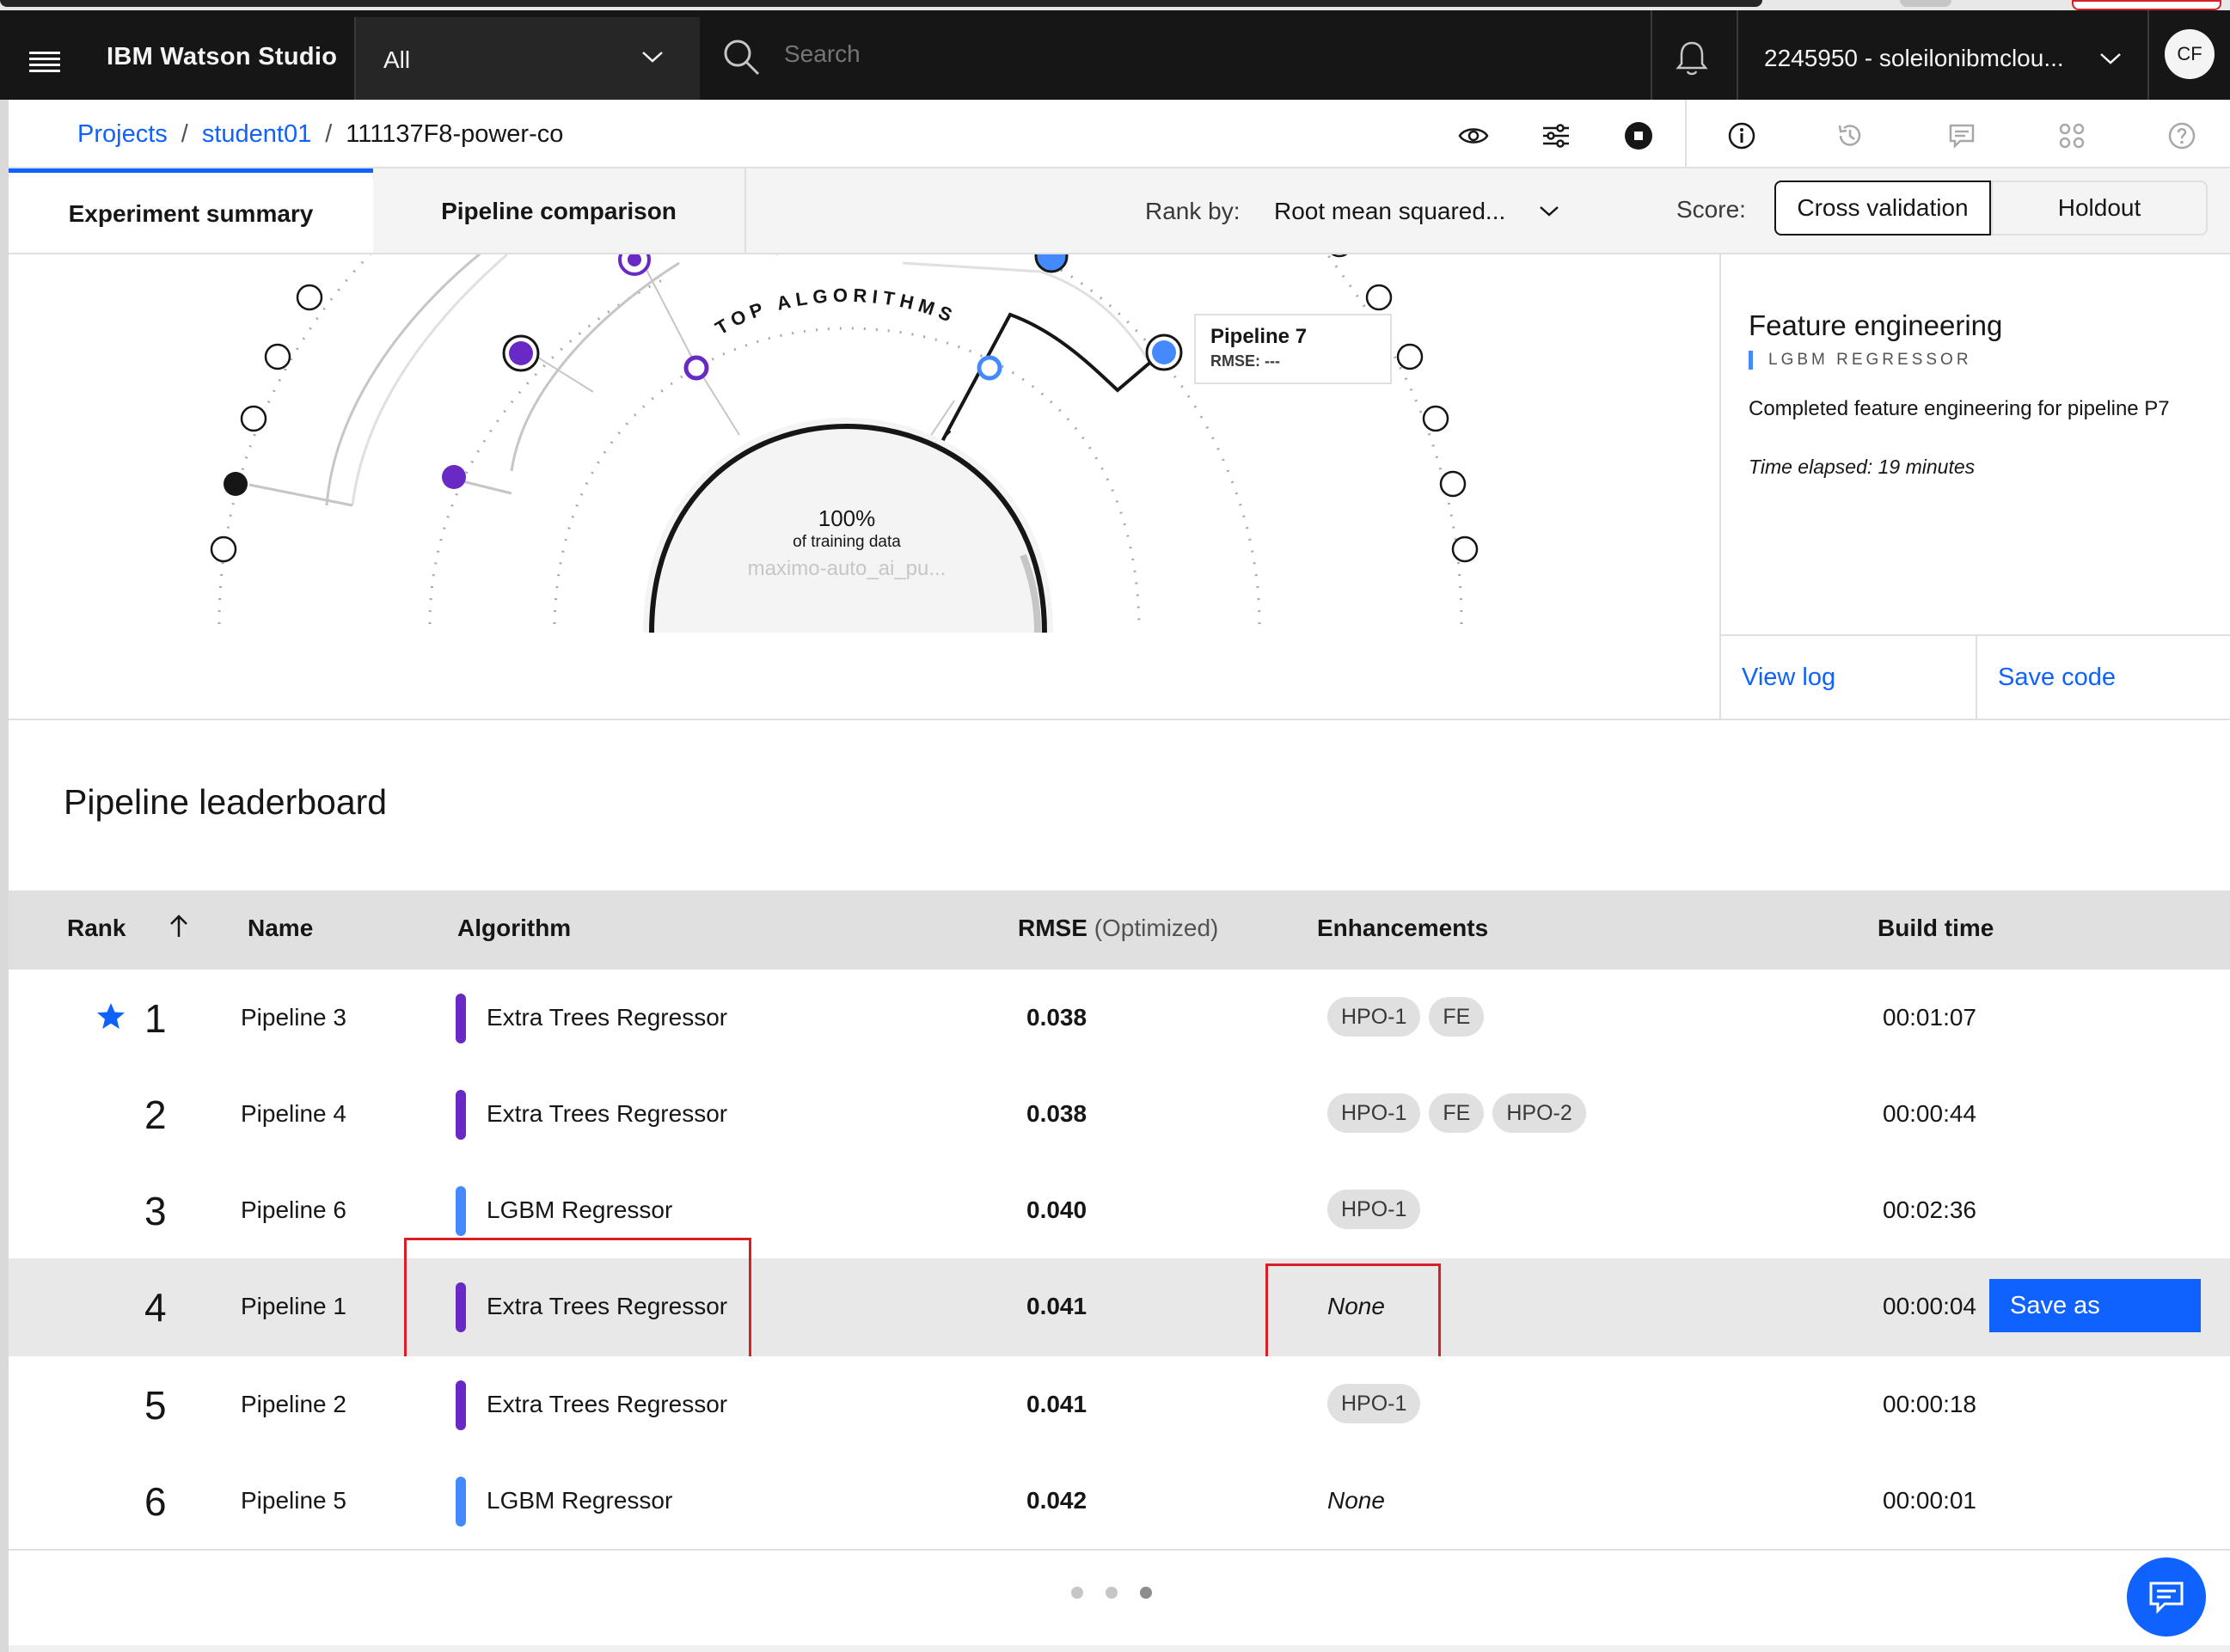 The height and width of the screenshot is (1652, 2230). Describe the element at coordinates (257, 134) in the screenshot. I see `breadcrumb-student01: student01` at that location.